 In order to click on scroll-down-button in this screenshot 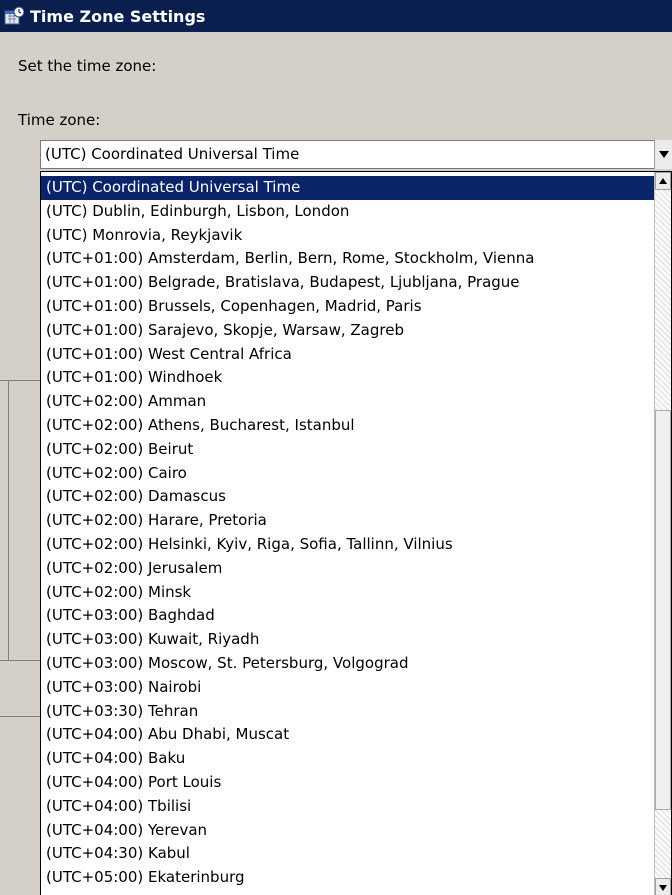, I will do `click(663, 886)`.